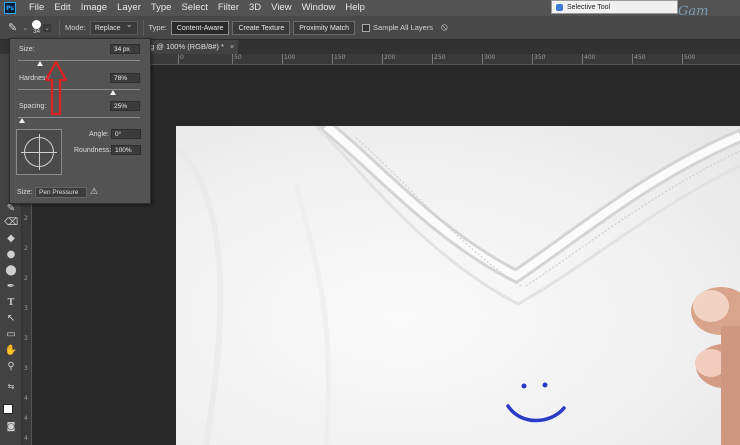  What do you see at coordinates (194, 8) in the screenshot?
I see `menu-select: Select` at bounding box center [194, 8].